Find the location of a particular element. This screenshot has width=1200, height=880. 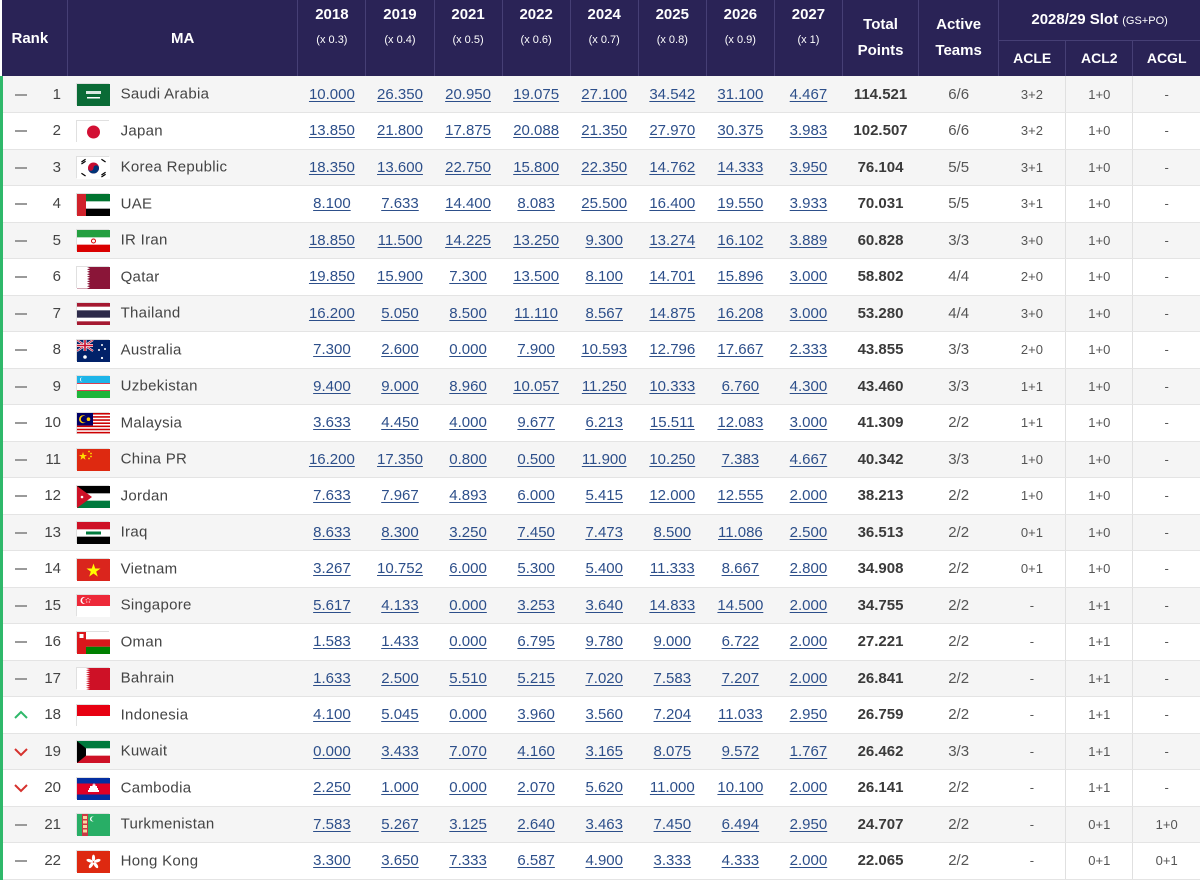

year-2026-points-link: 17.667 is located at coordinates (740, 349).